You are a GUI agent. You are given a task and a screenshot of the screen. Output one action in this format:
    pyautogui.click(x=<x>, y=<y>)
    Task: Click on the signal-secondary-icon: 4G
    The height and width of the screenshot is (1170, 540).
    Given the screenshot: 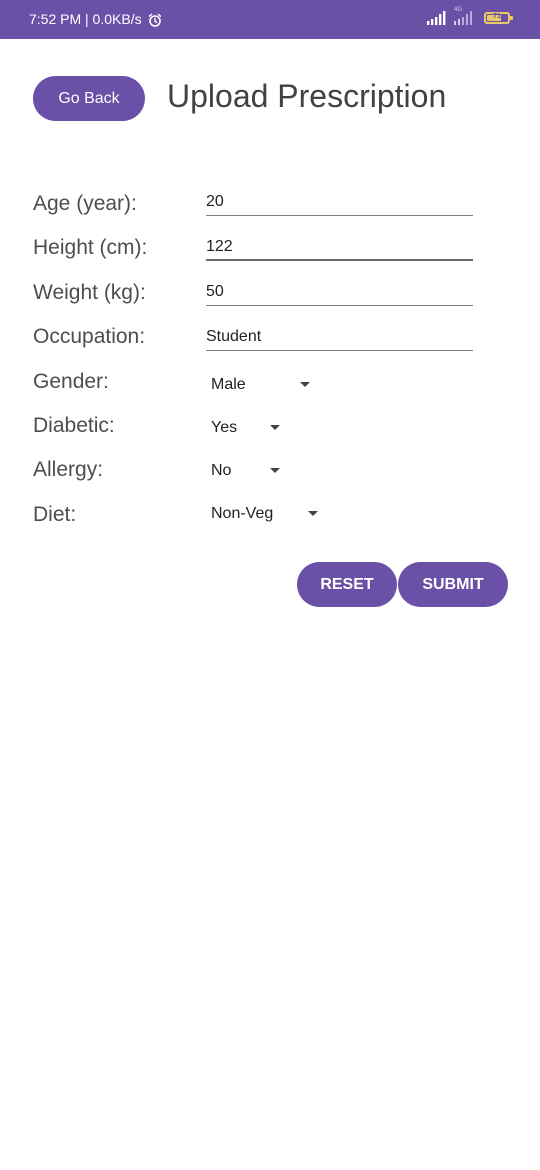 What is the action you would take?
    pyautogui.click(x=465, y=17)
    